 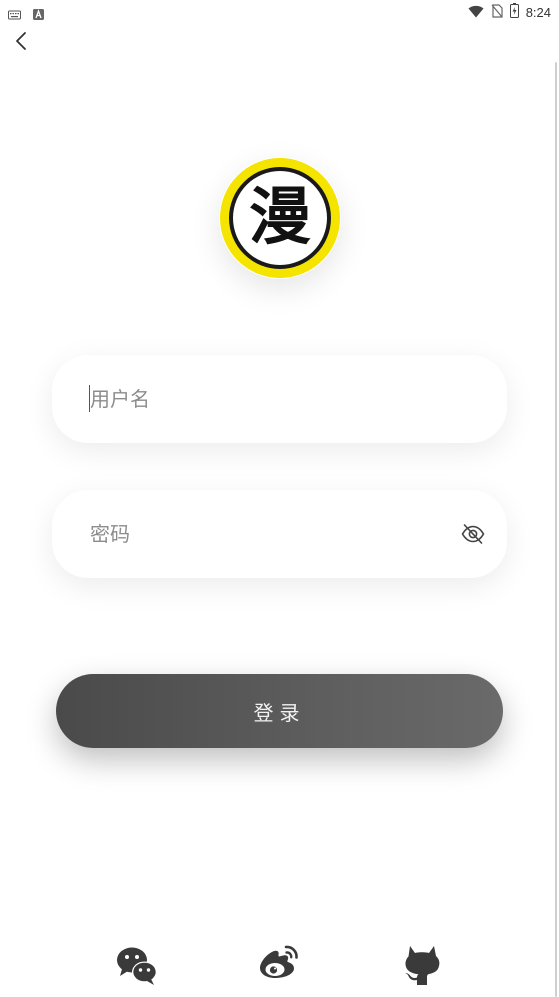 I want to click on status-bar: 8:24, so click(x=279, y=12).